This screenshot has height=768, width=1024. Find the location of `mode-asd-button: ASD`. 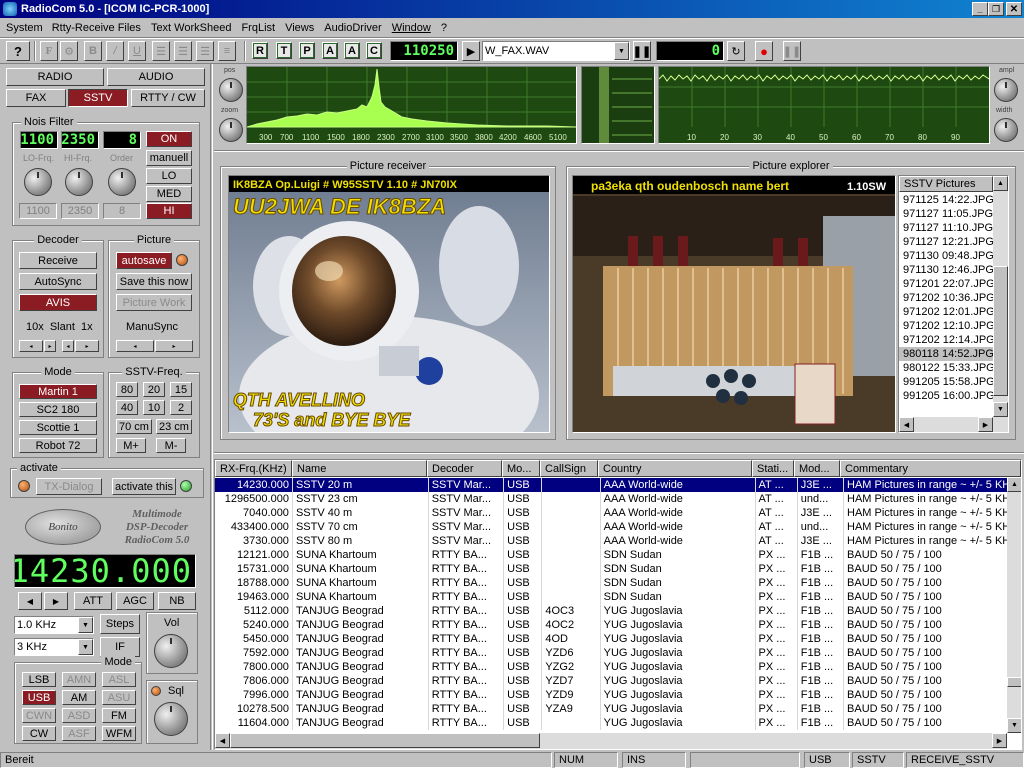

mode-asd-button: ASD is located at coordinates (79, 715).